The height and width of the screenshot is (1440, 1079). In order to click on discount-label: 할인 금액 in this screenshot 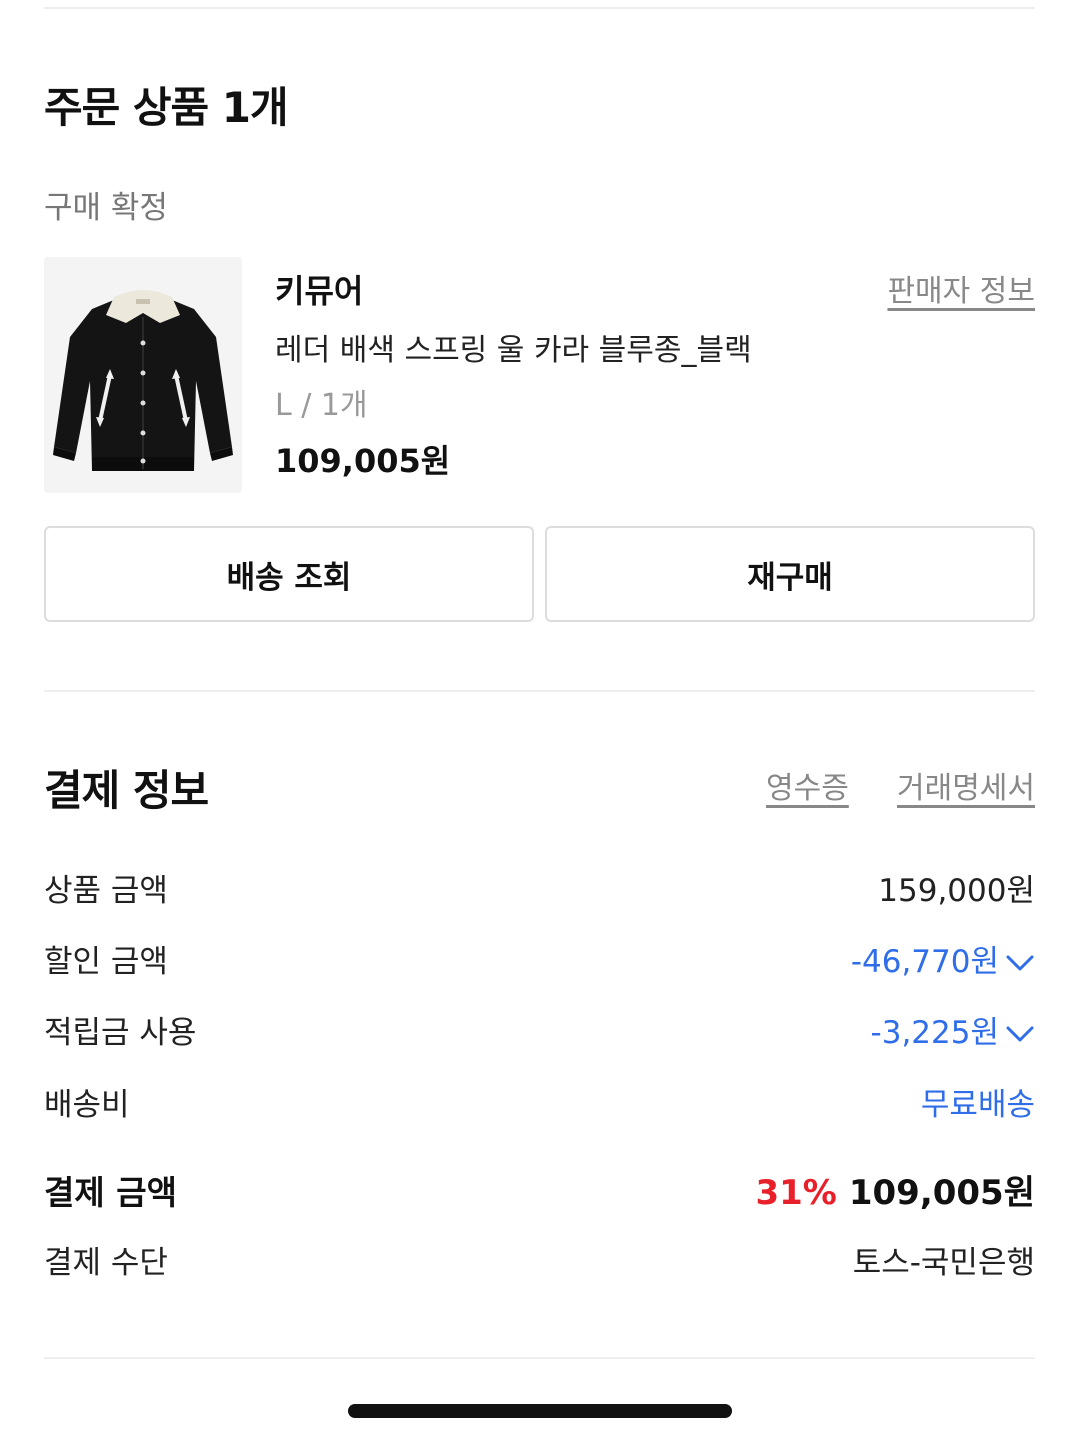, I will do `click(106, 962)`.